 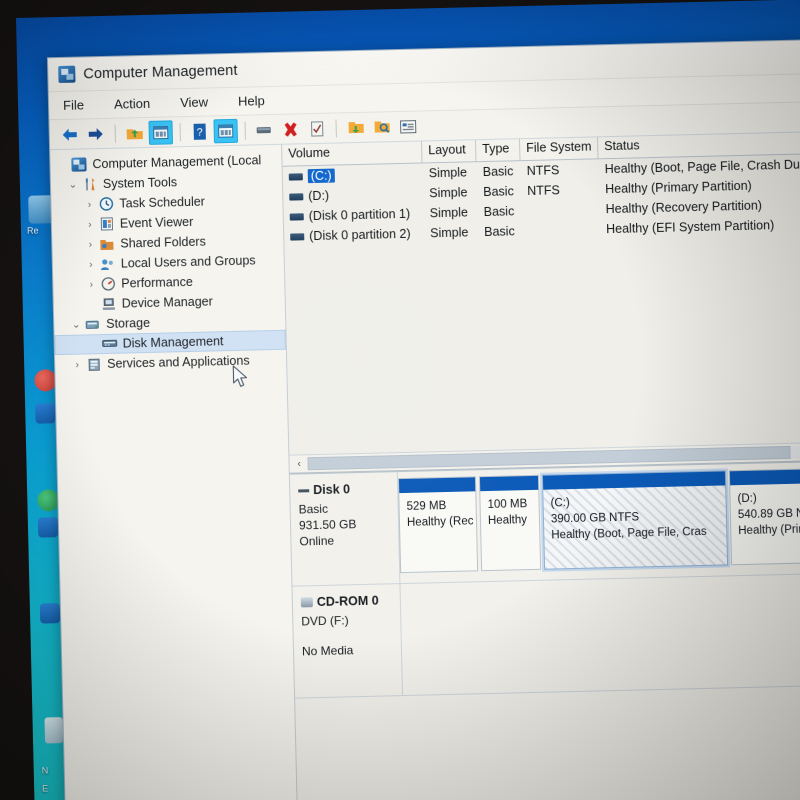 I want to click on disk-title: CD-ROM 0, so click(x=347, y=601).